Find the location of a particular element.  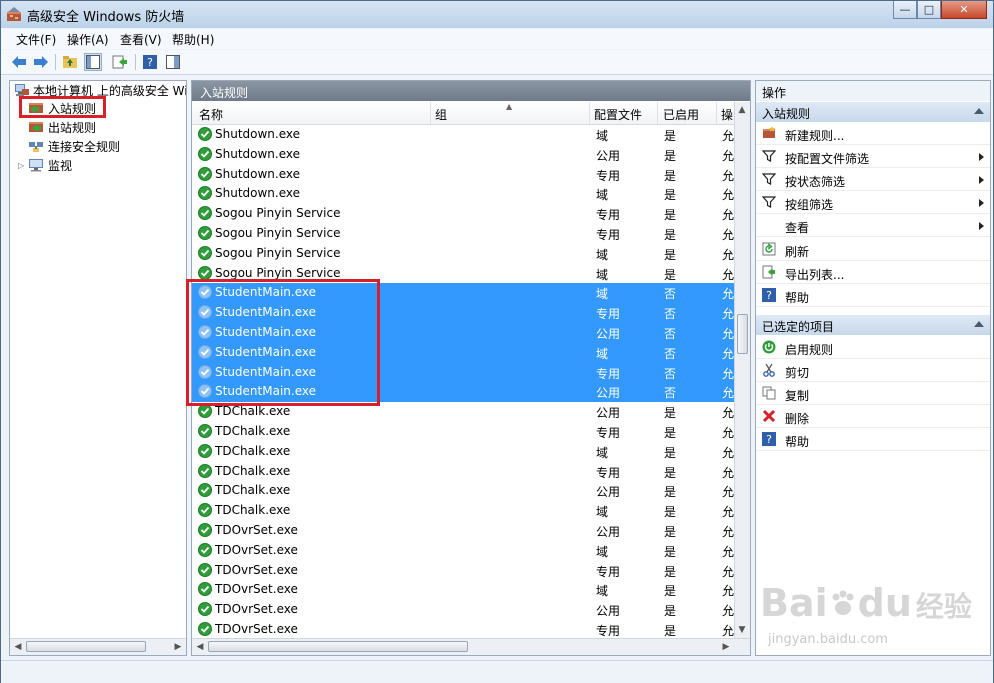

action-item: 剪切 is located at coordinates (873, 371).